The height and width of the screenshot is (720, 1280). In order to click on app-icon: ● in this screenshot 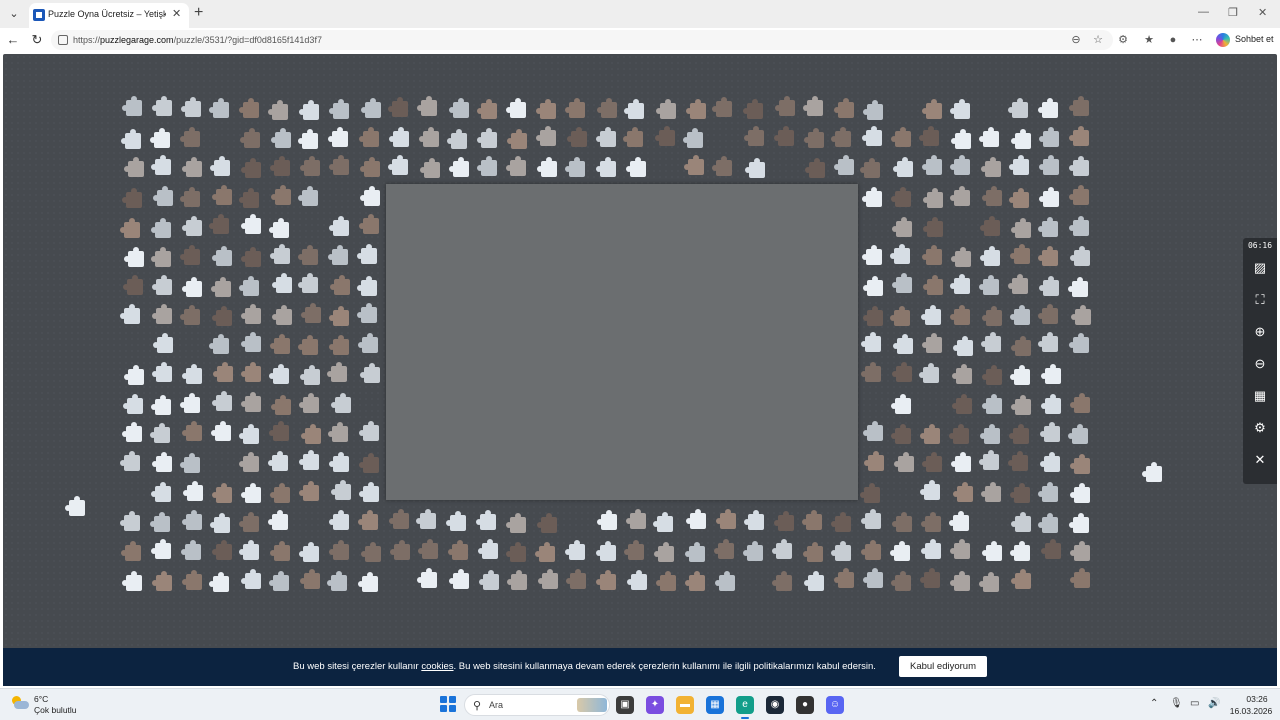, I will do `click(805, 705)`.